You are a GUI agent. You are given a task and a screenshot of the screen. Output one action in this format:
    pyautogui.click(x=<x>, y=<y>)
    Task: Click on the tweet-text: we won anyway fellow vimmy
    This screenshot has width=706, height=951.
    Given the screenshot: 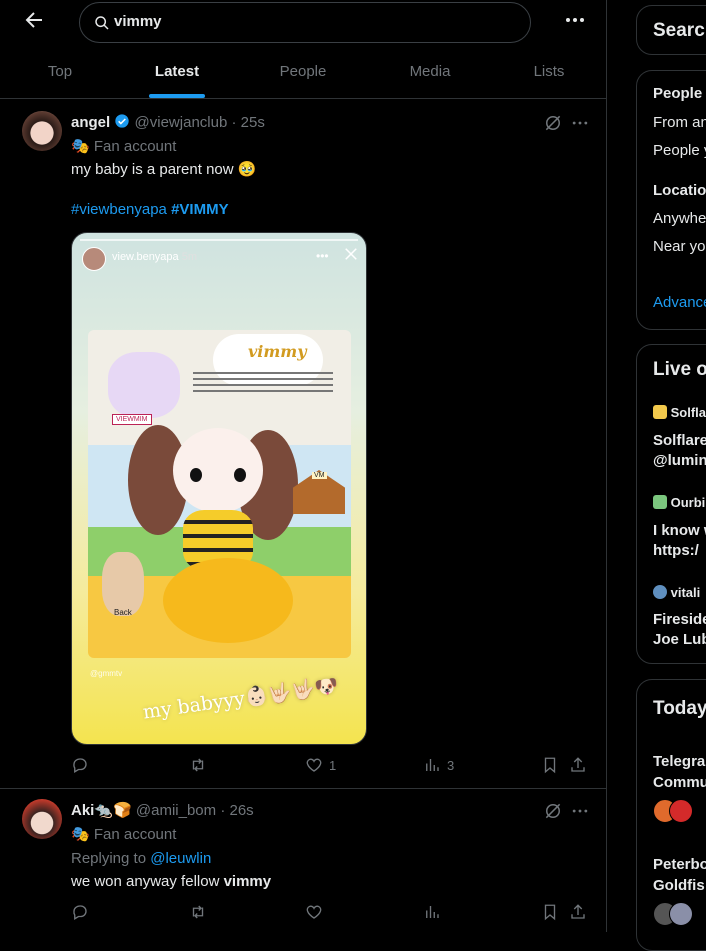 What is the action you would take?
    pyautogui.click(x=171, y=882)
    